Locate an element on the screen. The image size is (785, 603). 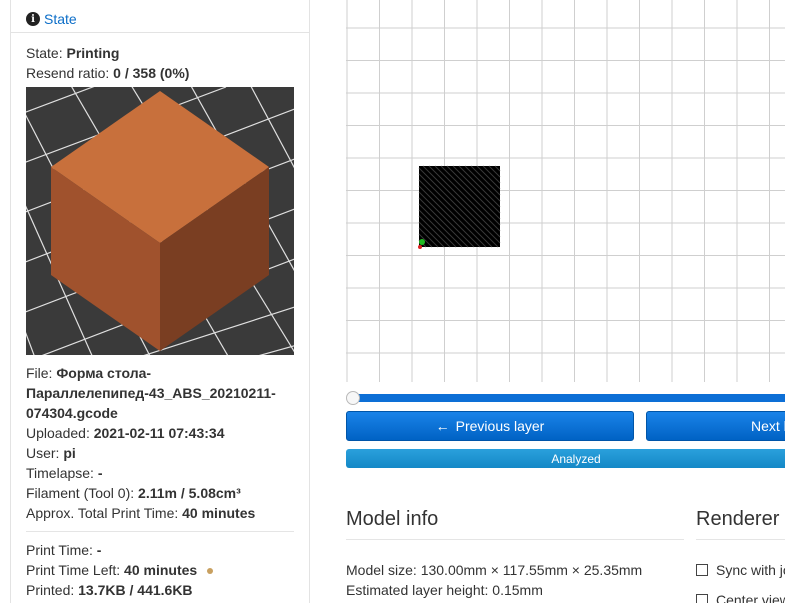
filament-value: 2.11m / 5.08cm³ is located at coordinates (189, 493).